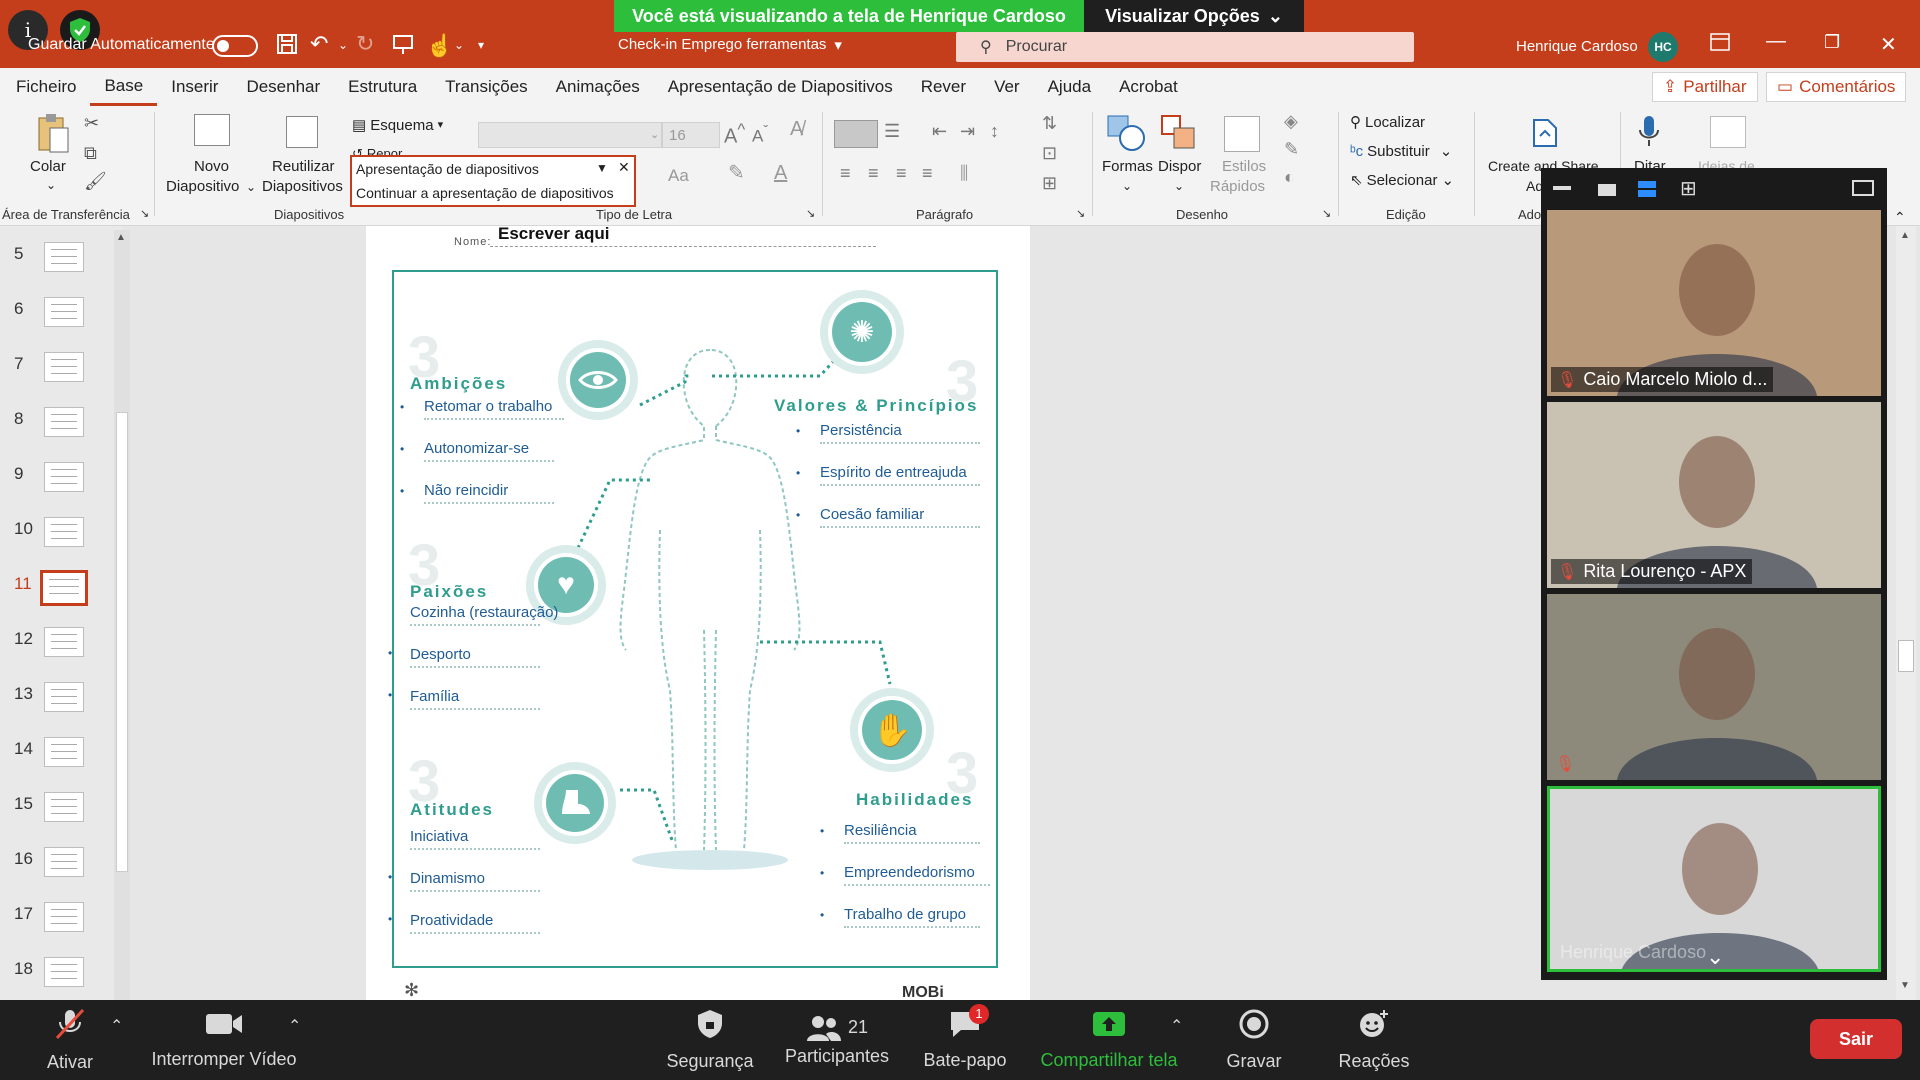  Describe the element at coordinates (194, 87) in the screenshot. I see `tab-inserir: Inserir` at that location.